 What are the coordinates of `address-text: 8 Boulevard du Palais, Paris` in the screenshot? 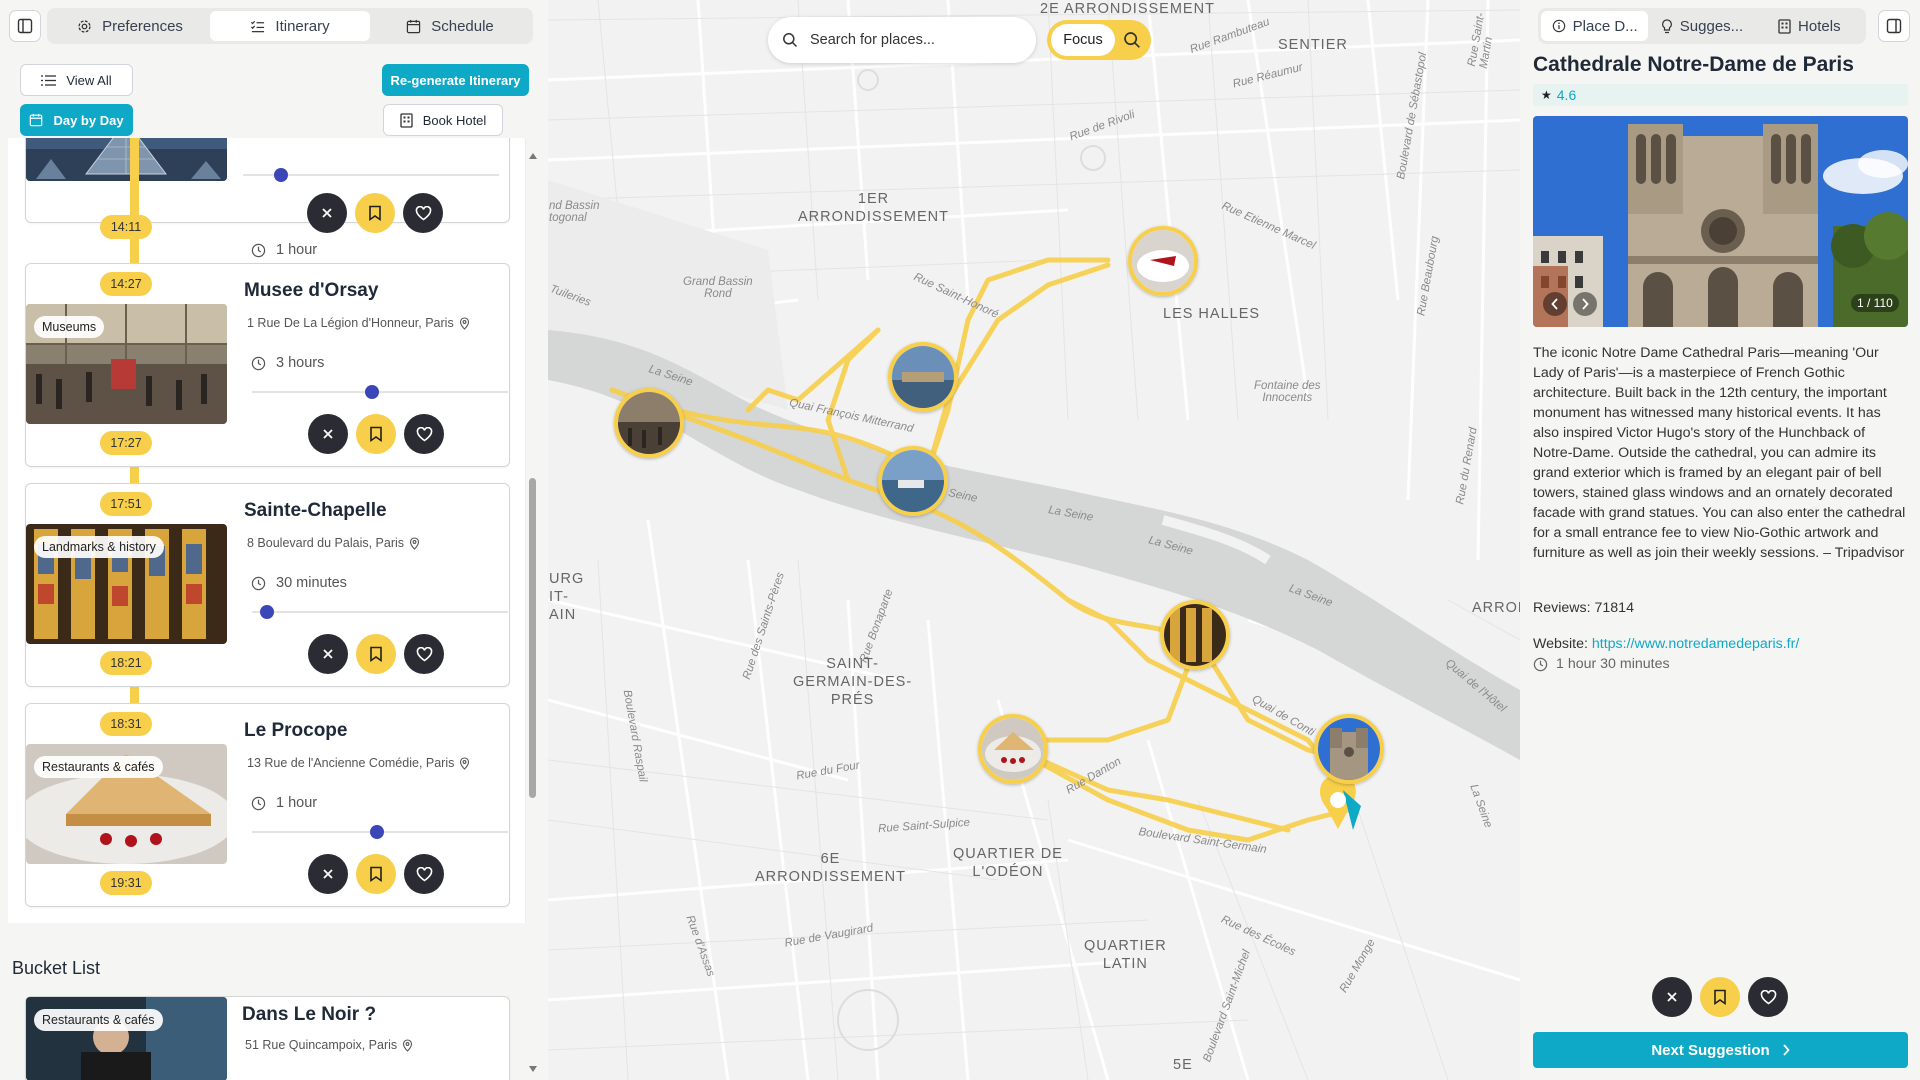 It's located at (326, 543).